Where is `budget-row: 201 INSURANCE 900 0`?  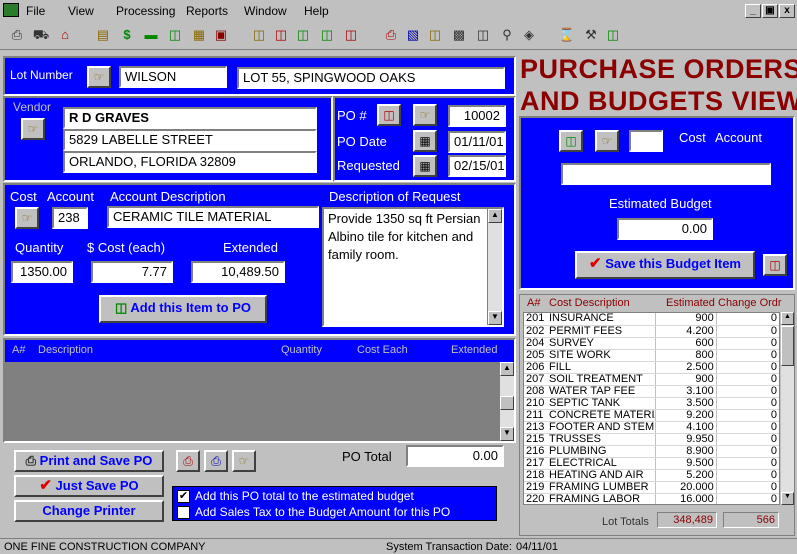
budget-row: 201 INSURANCE 900 0 is located at coordinates (651, 319).